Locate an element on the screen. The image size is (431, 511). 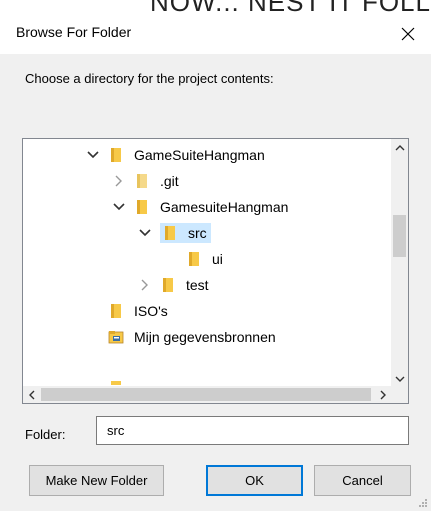
selected-item-highlight: src is located at coordinates (185, 233).